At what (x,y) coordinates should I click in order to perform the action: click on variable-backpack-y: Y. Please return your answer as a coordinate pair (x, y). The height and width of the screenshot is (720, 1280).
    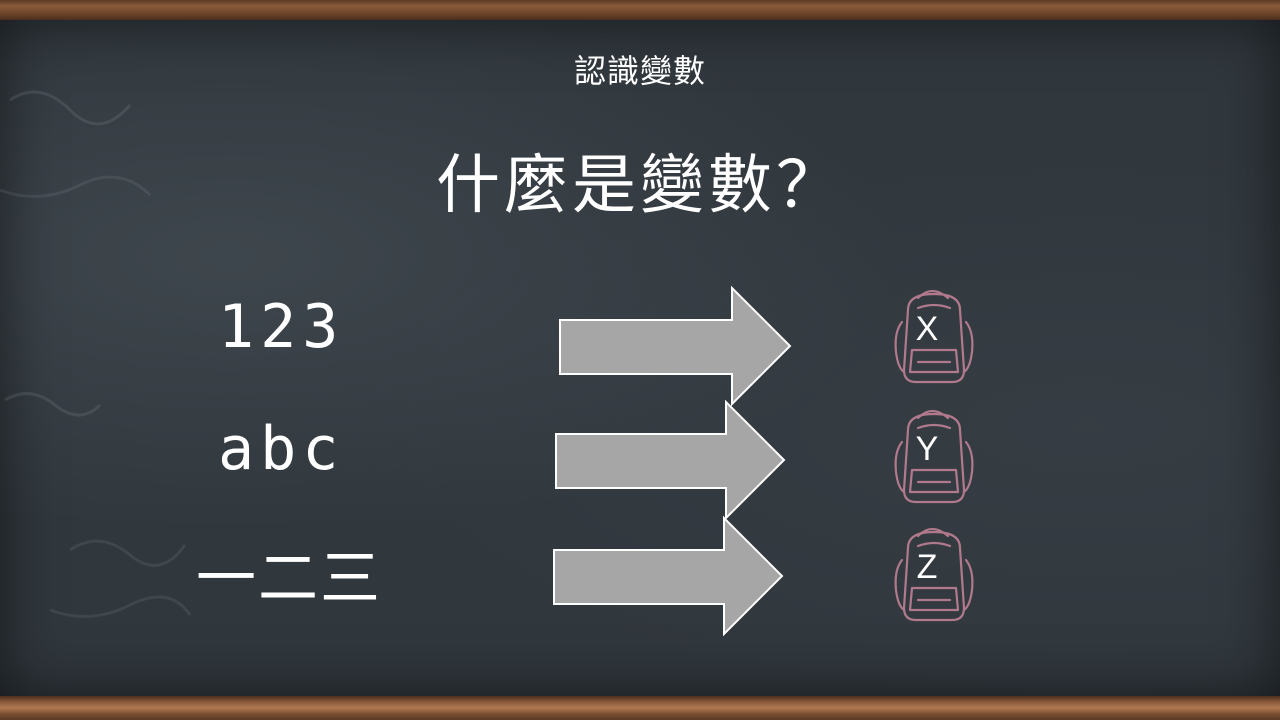
    Looking at the image, I should click on (933, 455).